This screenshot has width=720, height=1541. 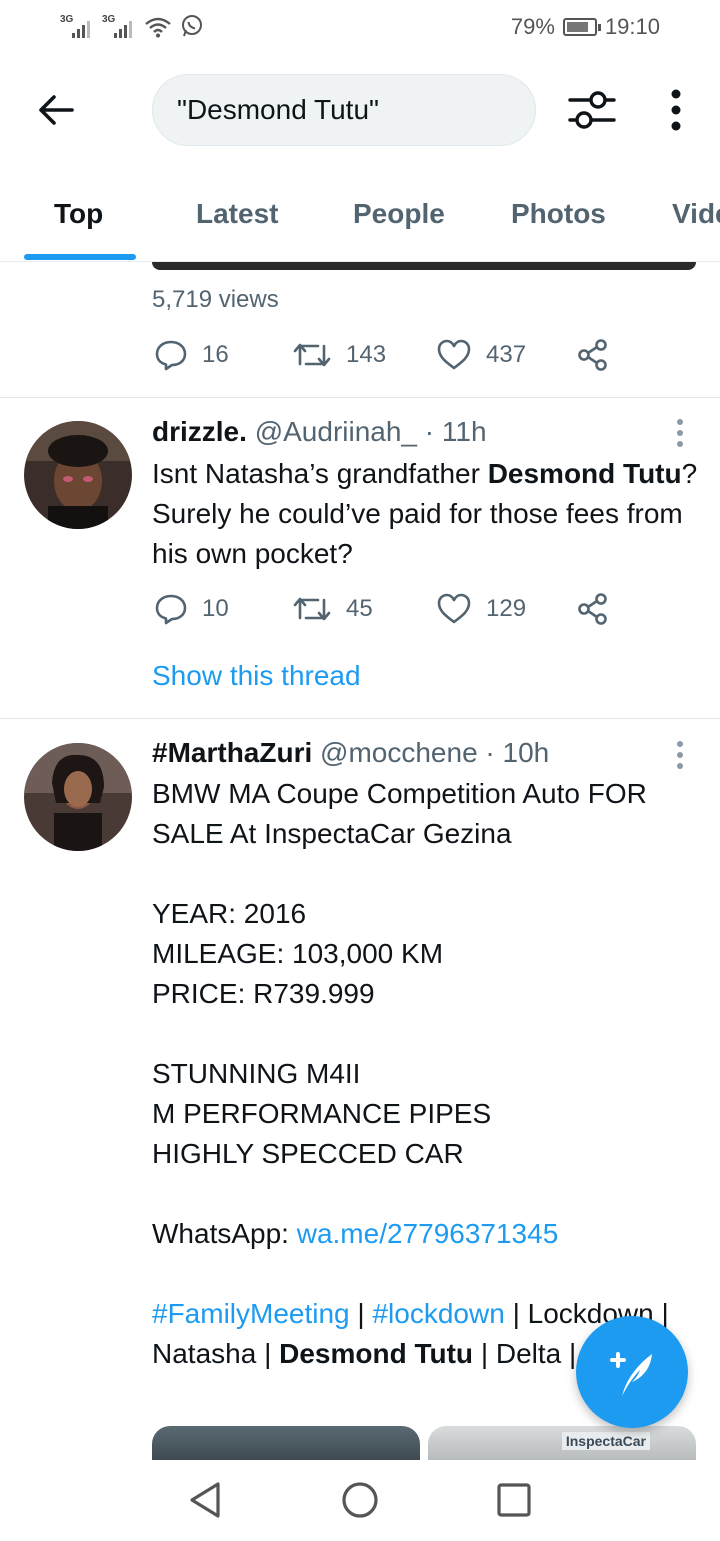 I want to click on tweet-header: drizzle. @Audriinah_ · 11h, so click(x=319, y=432).